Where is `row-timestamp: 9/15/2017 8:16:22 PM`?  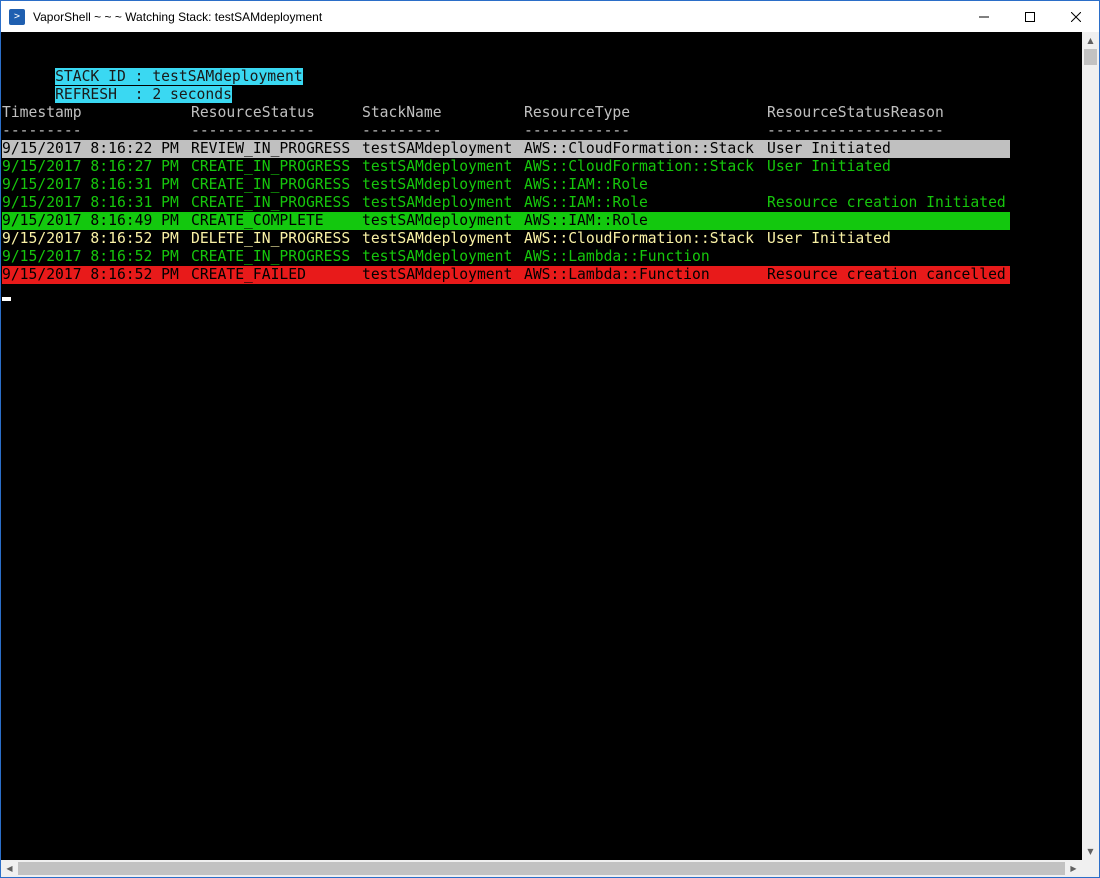 row-timestamp: 9/15/2017 8:16:22 PM is located at coordinates (90, 148).